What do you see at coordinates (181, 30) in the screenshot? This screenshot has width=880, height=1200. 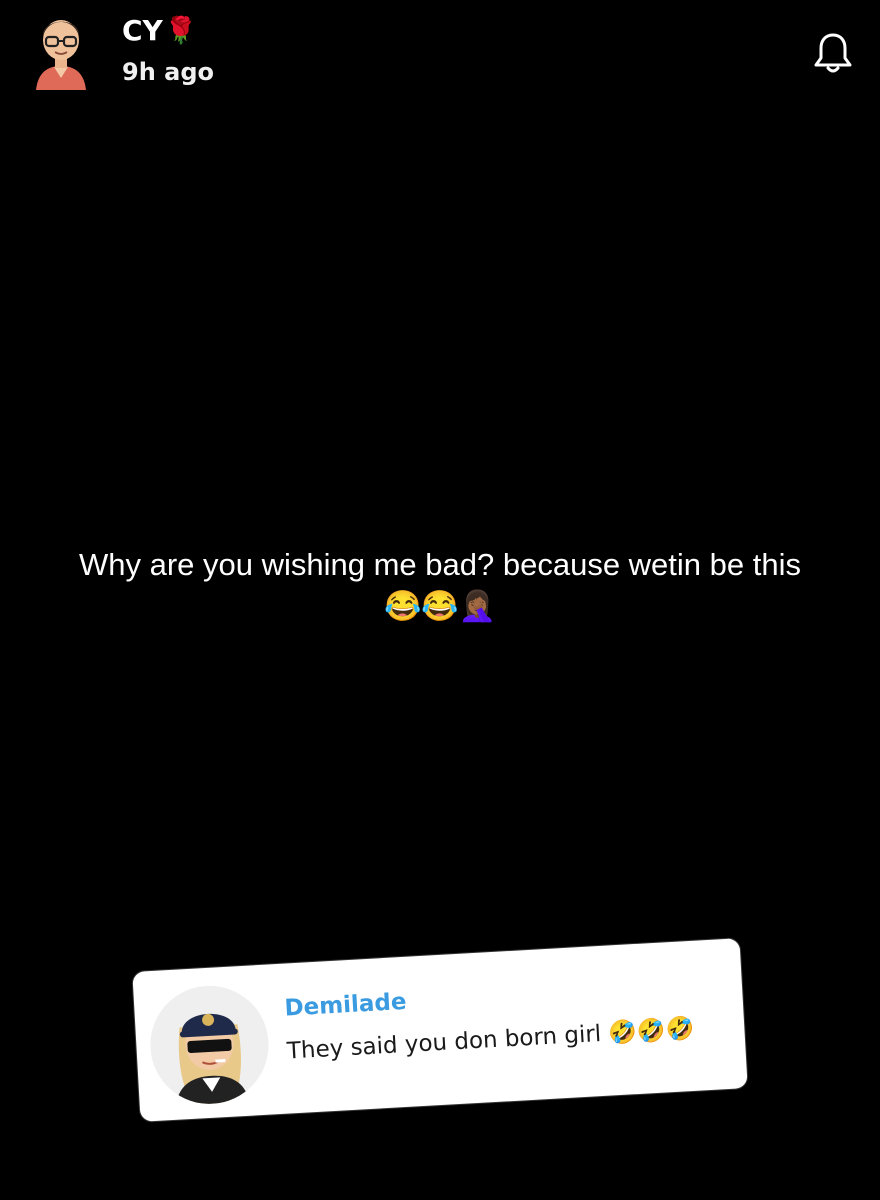 I see `rose-emoji-icon: 🌹` at bounding box center [181, 30].